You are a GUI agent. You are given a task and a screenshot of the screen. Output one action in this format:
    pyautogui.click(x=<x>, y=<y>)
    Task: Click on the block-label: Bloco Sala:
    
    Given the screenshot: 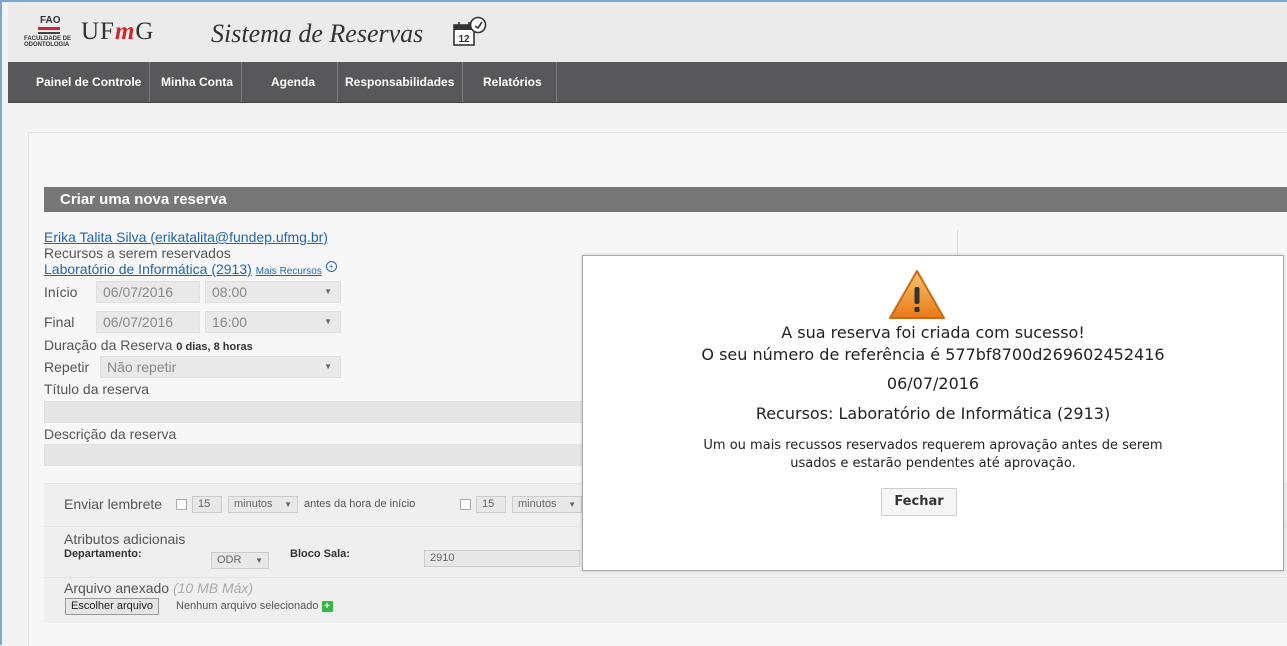 What is the action you would take?
    pyautogui.click(x=320, y=554)
    